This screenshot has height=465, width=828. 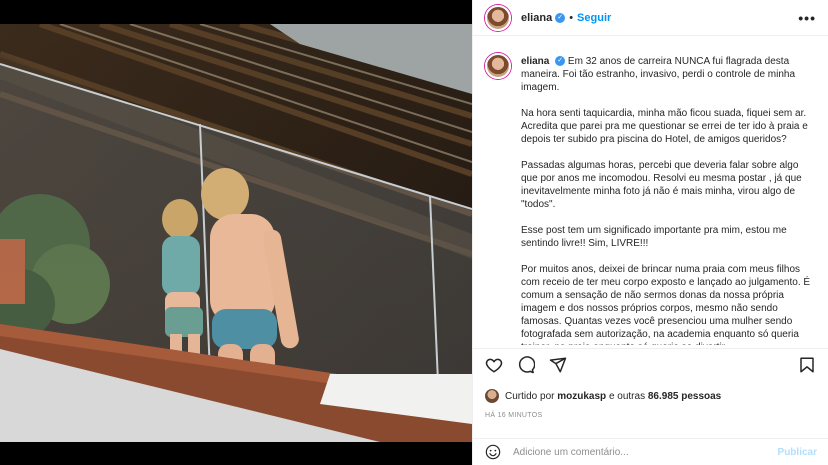 What do you see at coordinates (493, 452) in the screenshot?
I see `emoji-icon` at bounding box center [493, 452].